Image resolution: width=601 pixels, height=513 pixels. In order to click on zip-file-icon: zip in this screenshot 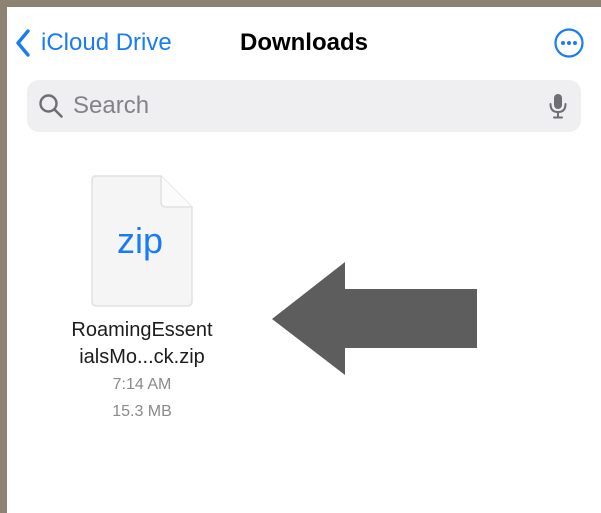, I will do `click(142, 241)`.